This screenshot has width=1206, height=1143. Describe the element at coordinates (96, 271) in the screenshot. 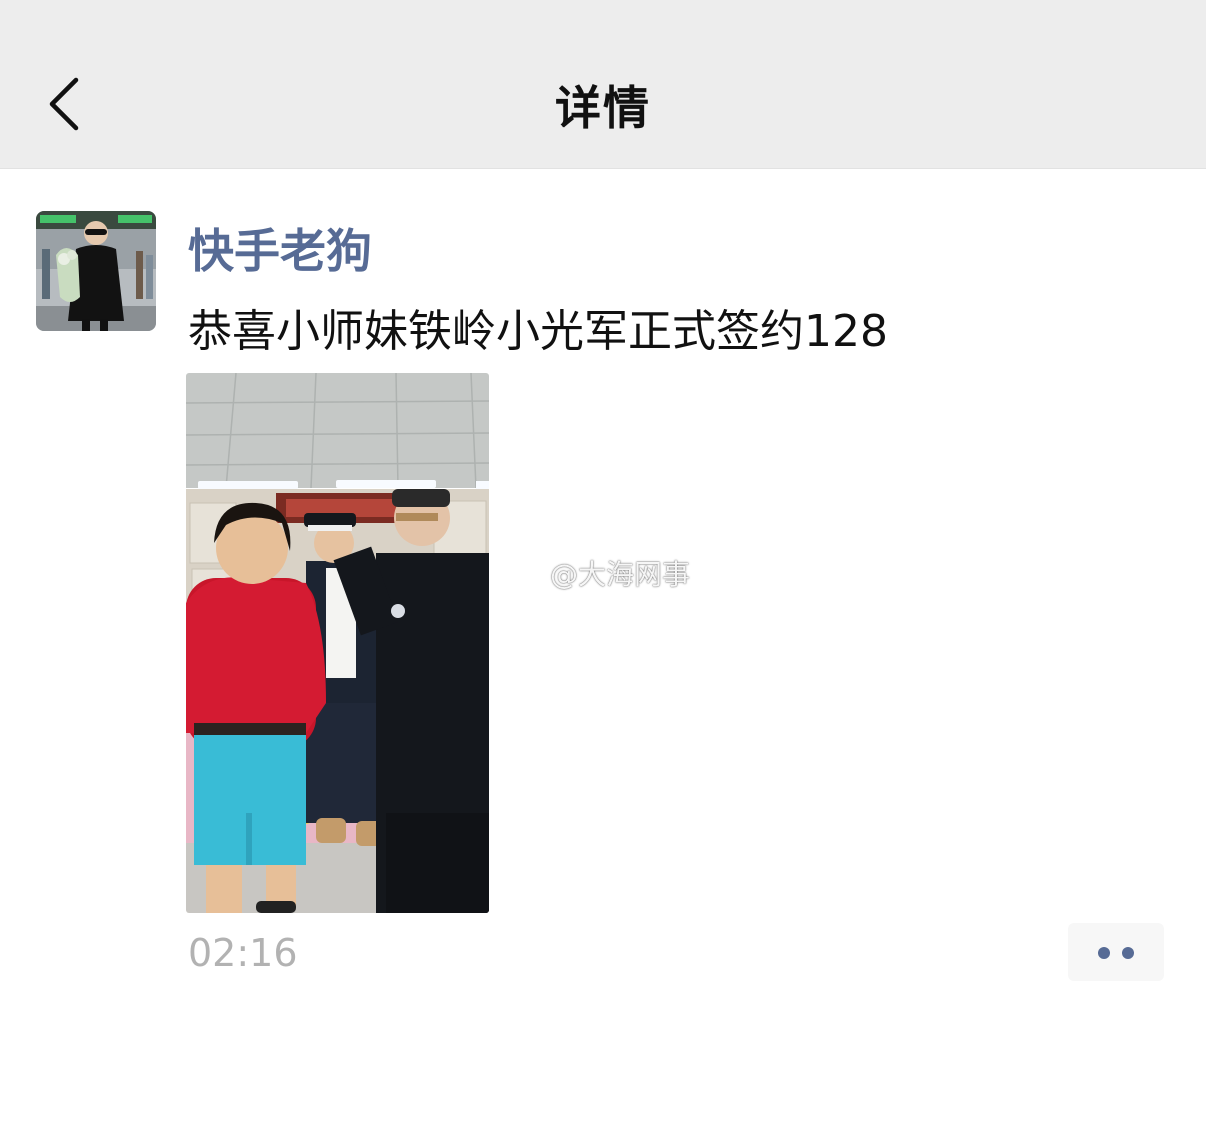

I see `avatar` at that location.